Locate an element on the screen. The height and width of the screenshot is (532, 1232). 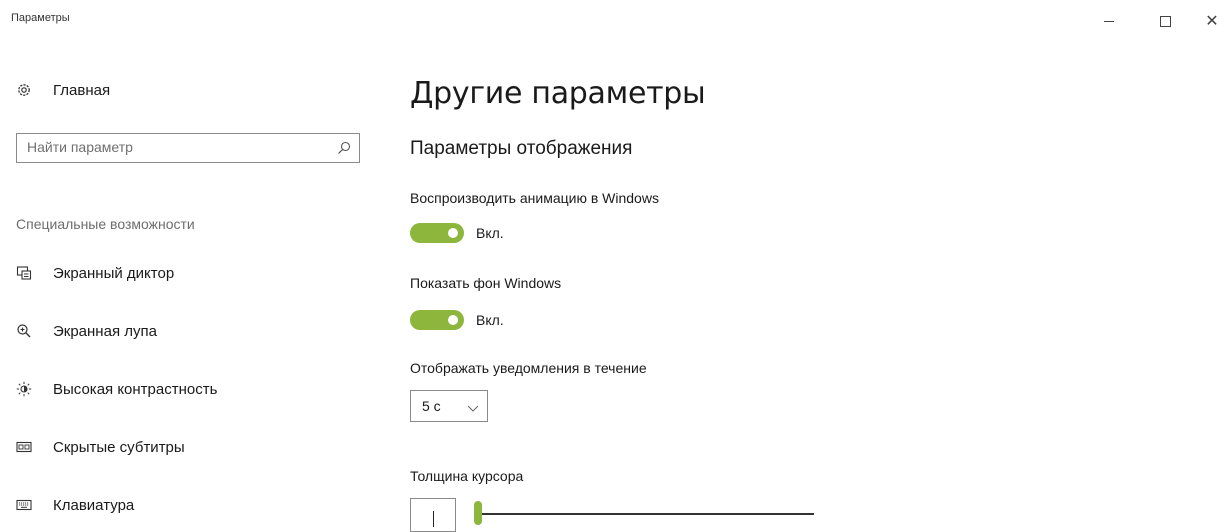
background-toggle-row: Вкл. is located at coordinates (457, 320).